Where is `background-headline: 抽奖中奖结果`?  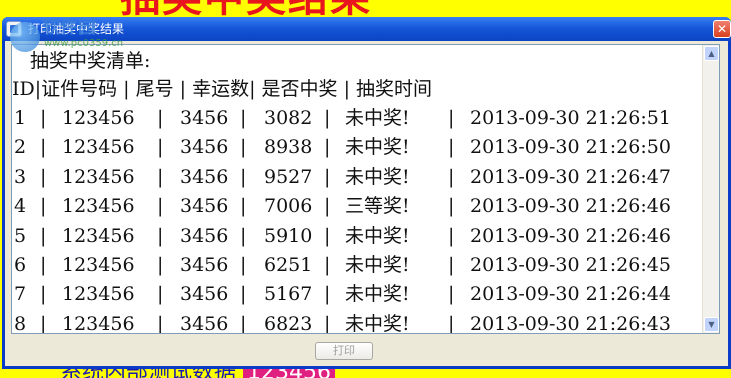 background-headline: 抽奖中奖结果 is located at coordinates (380, 9).